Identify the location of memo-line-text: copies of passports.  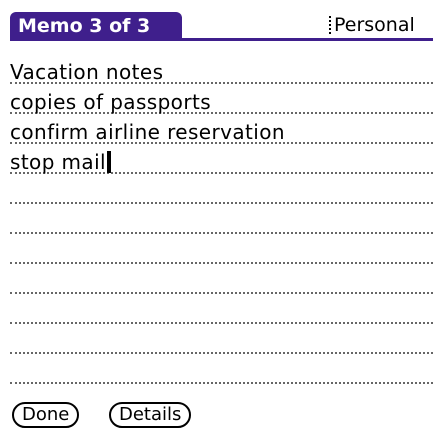
(111, 102).